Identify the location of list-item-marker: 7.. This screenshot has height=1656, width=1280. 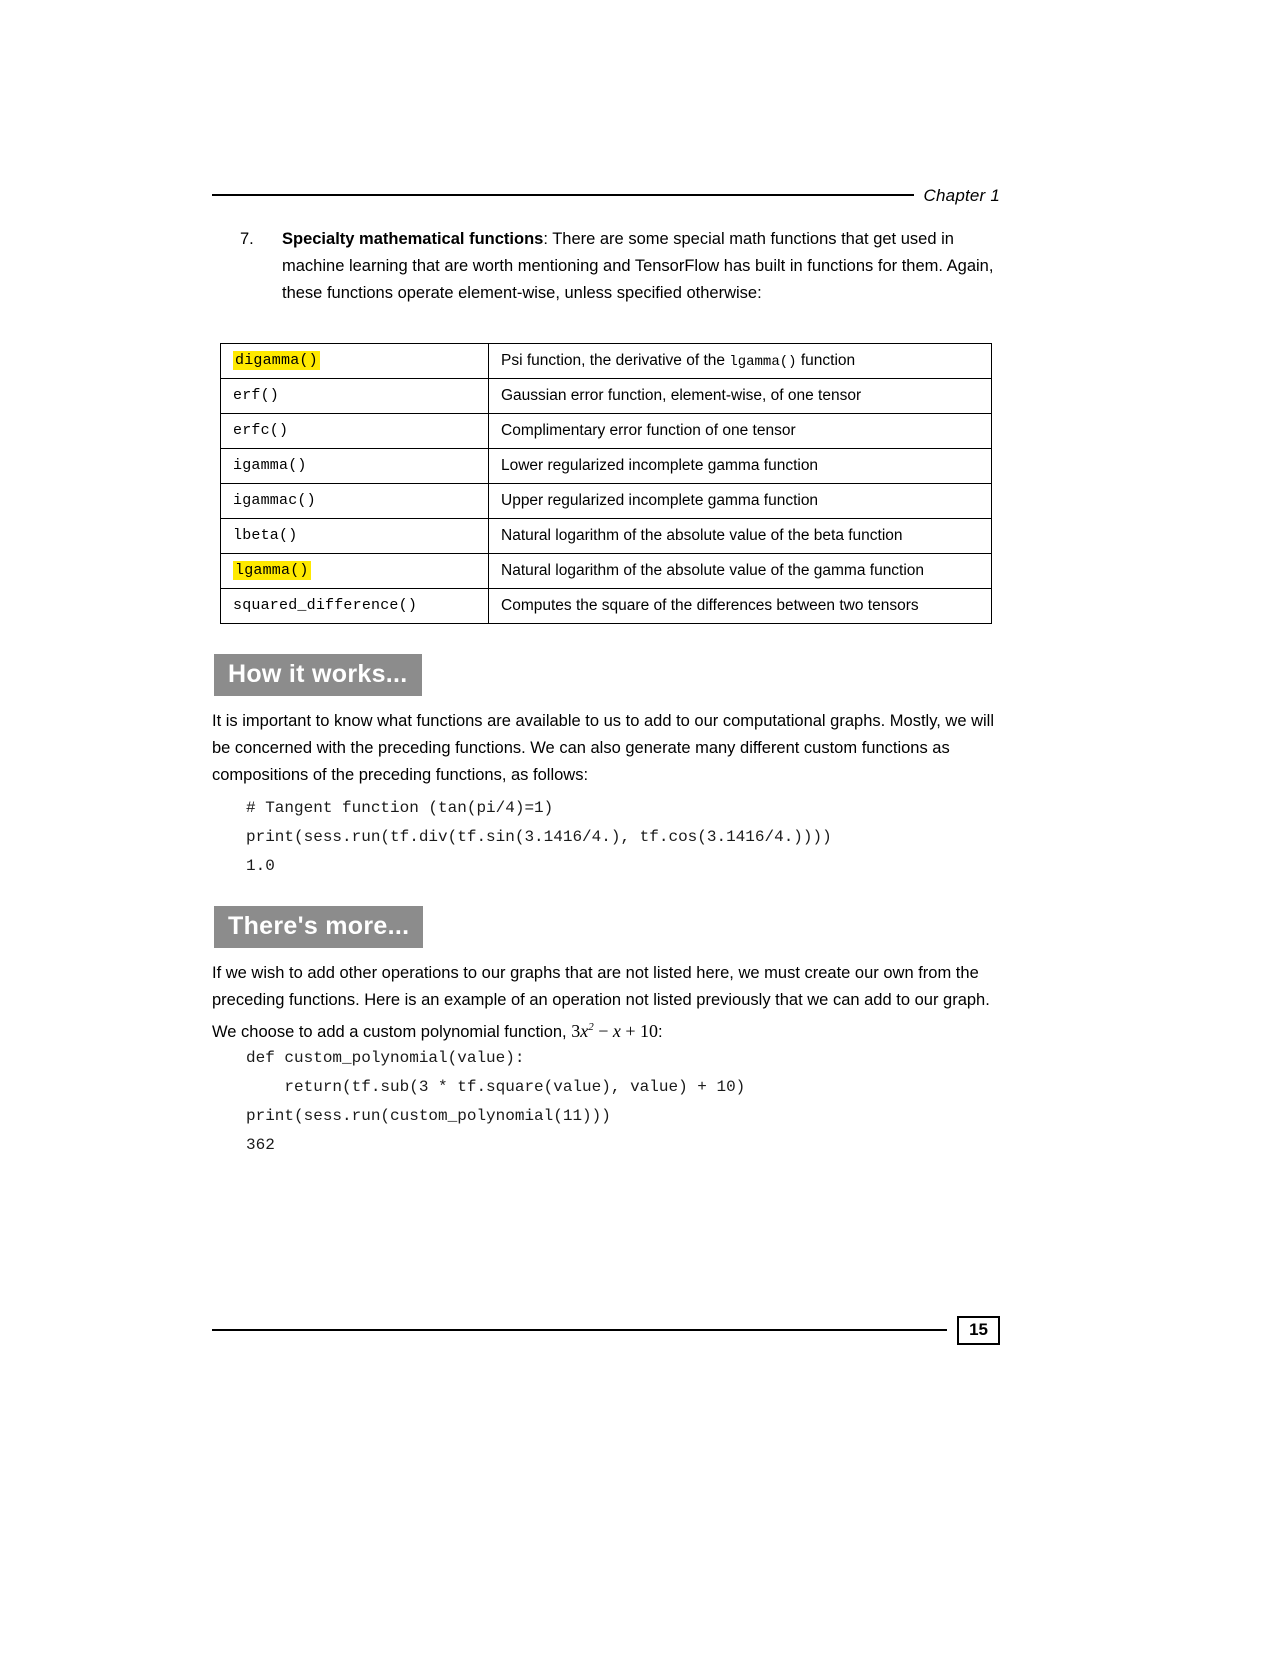
(247, 239).